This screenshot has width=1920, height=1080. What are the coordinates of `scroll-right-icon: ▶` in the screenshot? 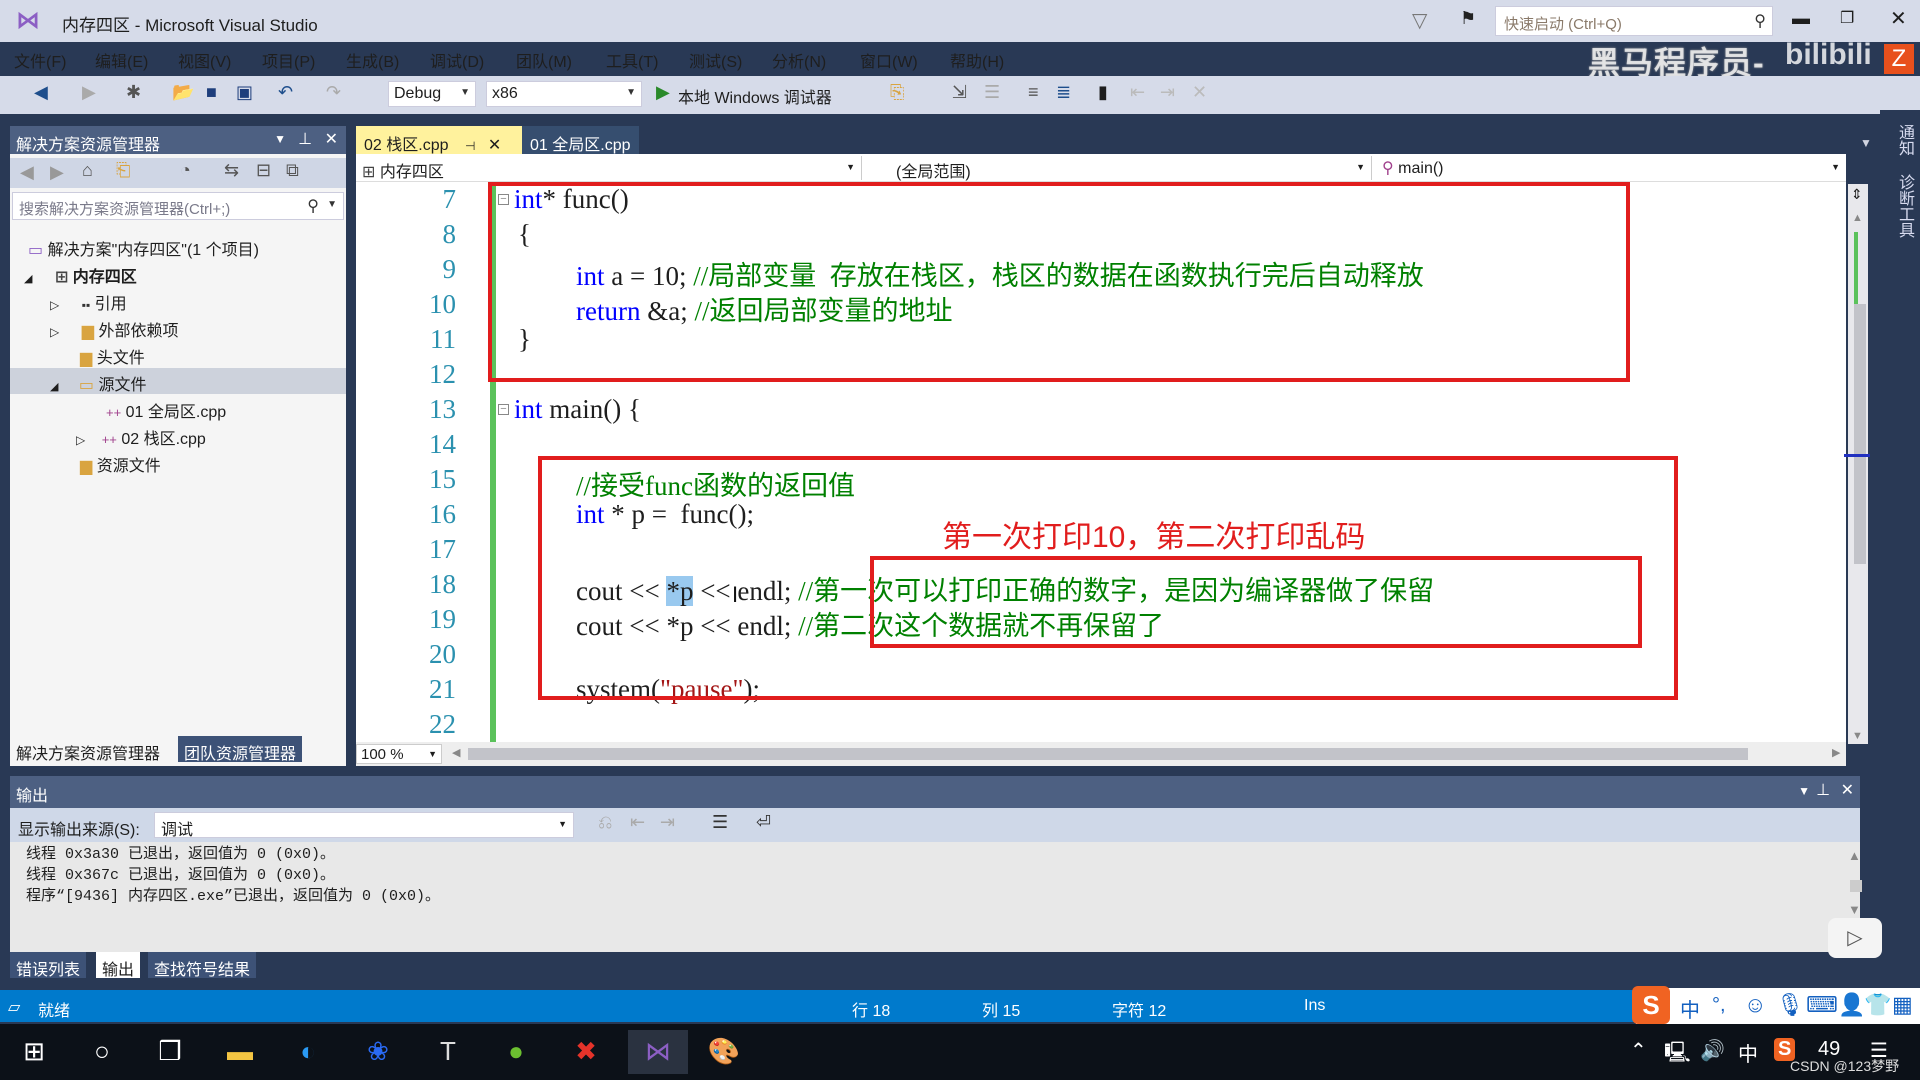 It's located at (1836, 752).